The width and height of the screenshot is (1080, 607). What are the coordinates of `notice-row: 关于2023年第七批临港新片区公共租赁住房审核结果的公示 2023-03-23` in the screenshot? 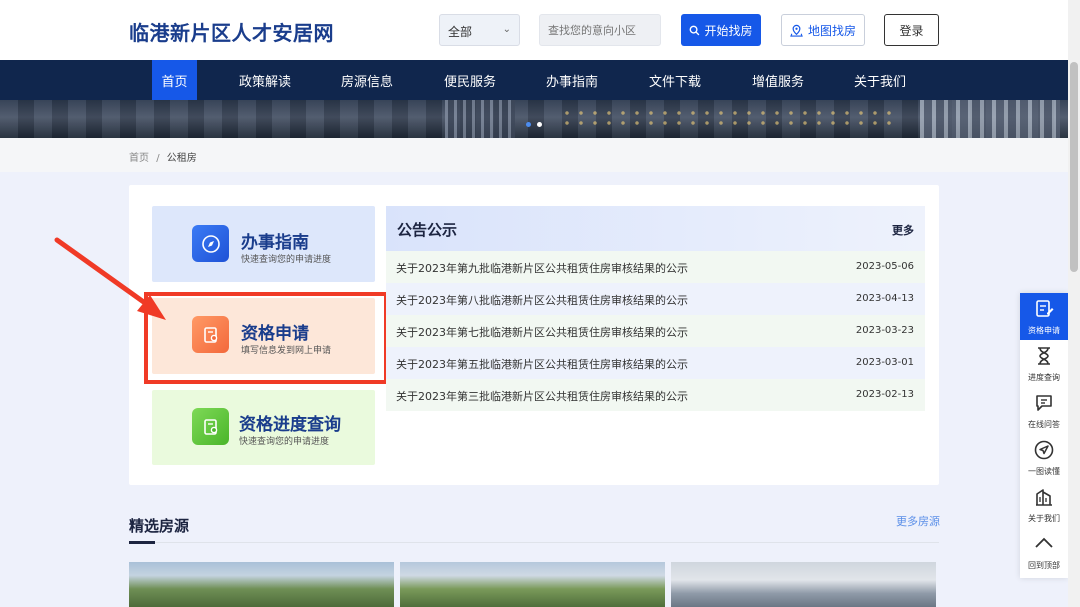 It's located at (655, 331).